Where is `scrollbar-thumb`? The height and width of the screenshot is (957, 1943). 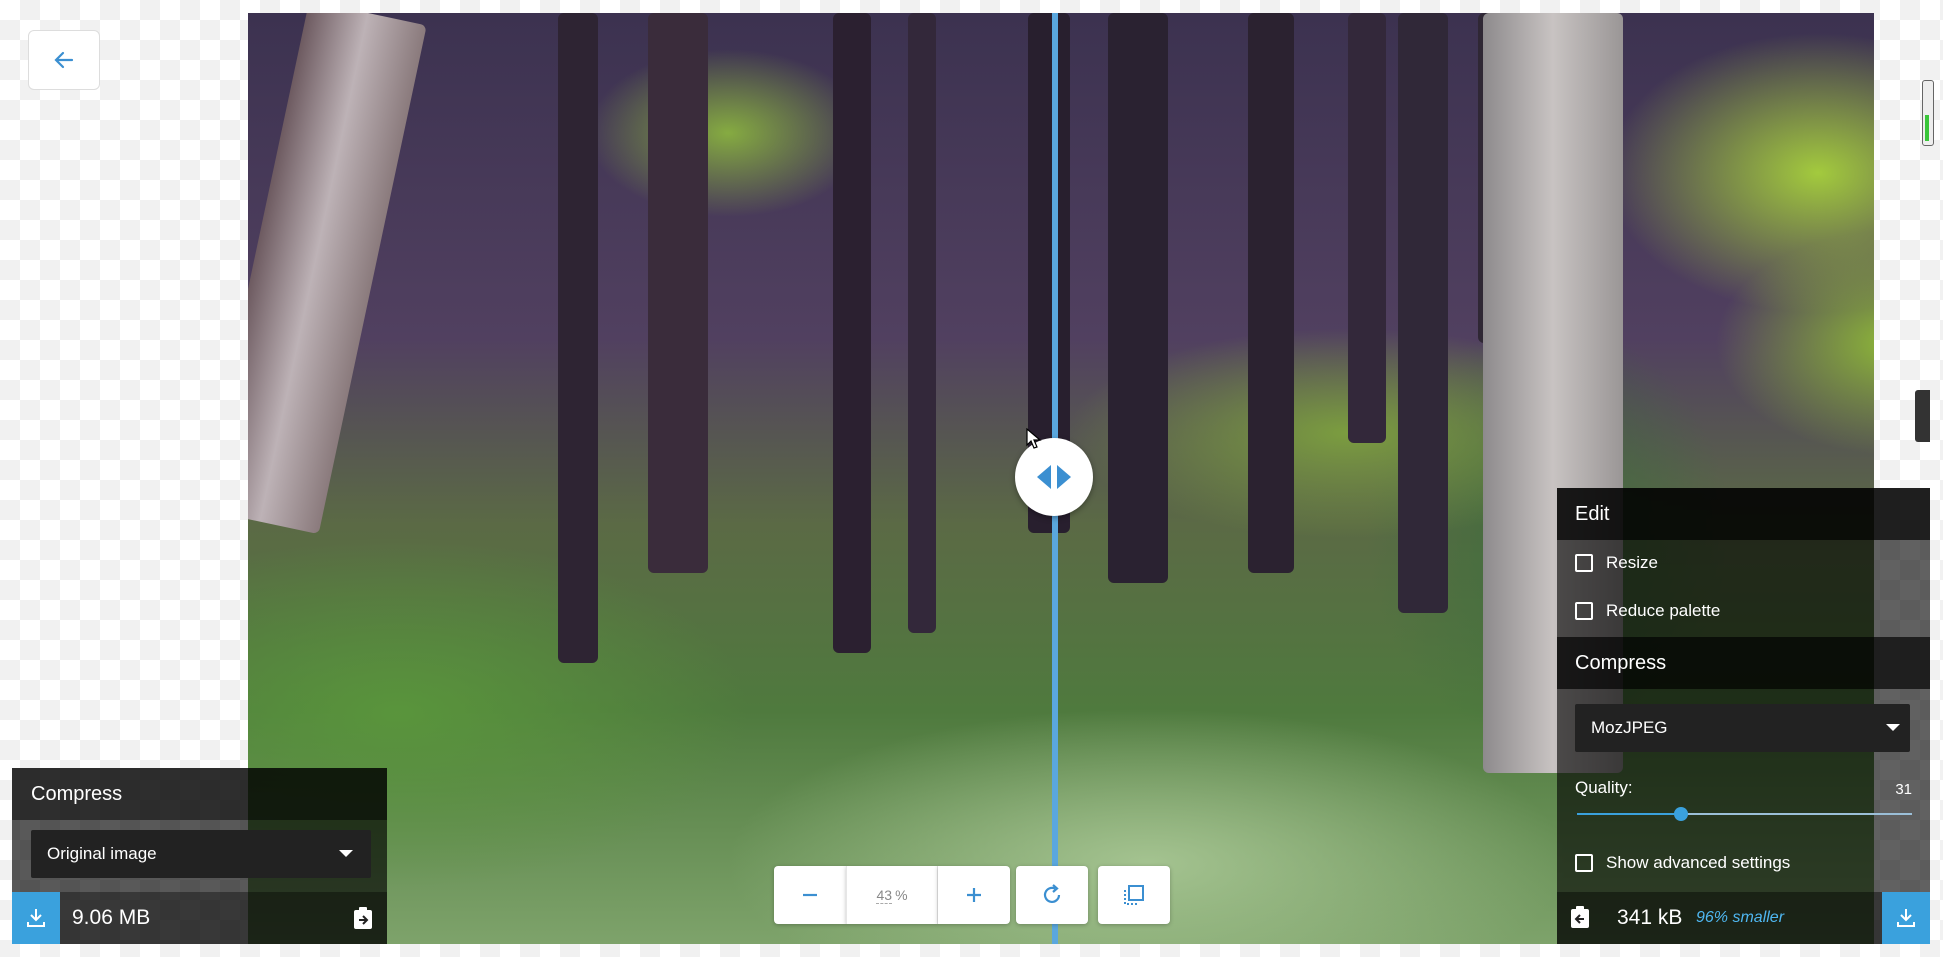 scrollbar-thumb is located at coordinates (1927, 128).